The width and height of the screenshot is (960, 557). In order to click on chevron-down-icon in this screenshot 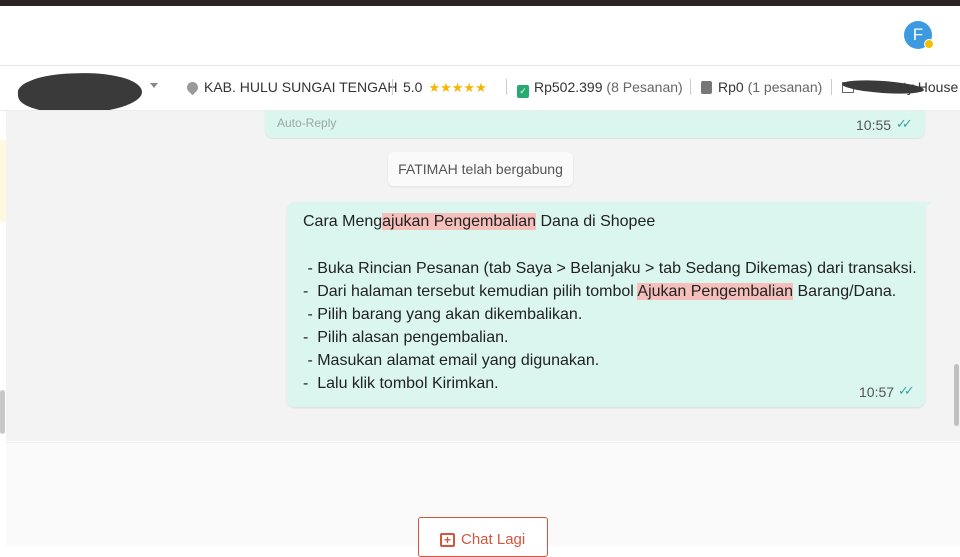, I will do `click(154, 85)`.